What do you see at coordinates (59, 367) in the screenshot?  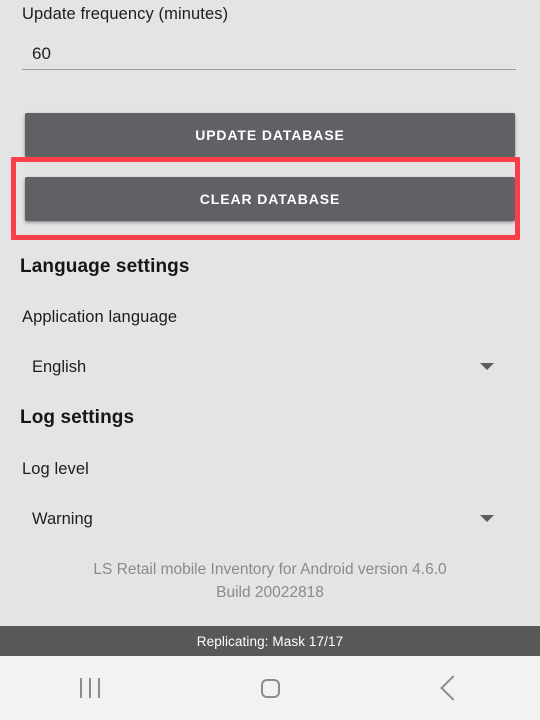 I see `application-language-value: English` at bounding box center [59, 367].